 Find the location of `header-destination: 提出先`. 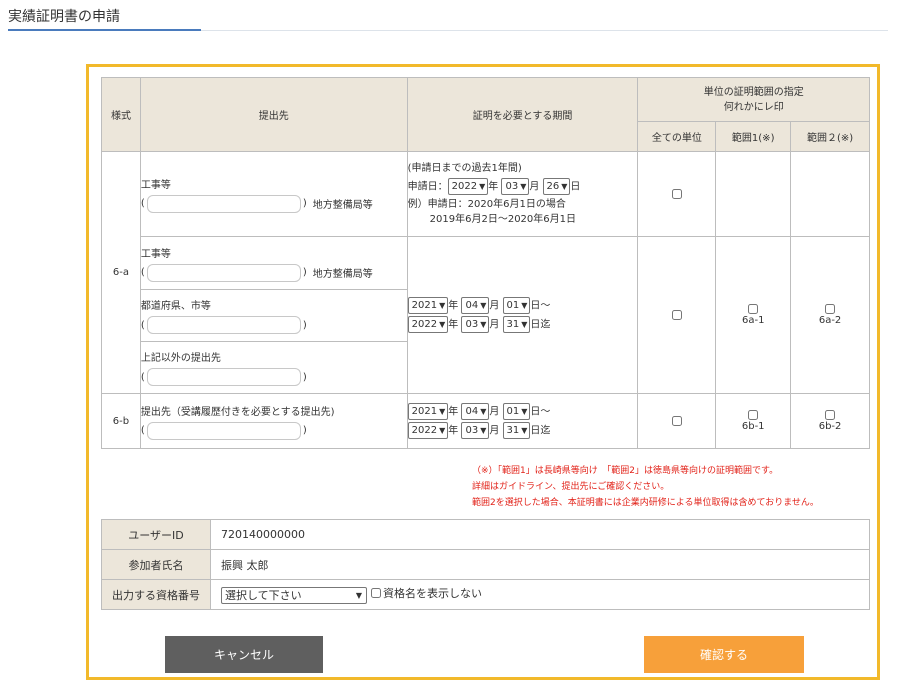

header-destination: 提出先 is located at coordinates (273, 114).